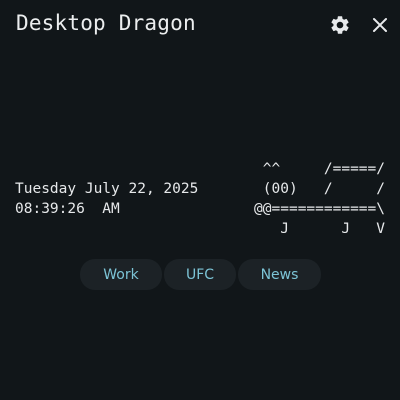 This screenshot has width=400, height=400. Describe the element at coordinates (67, 209) in the screenshot. I see `time-display: 08:39:26 AM` at that location.